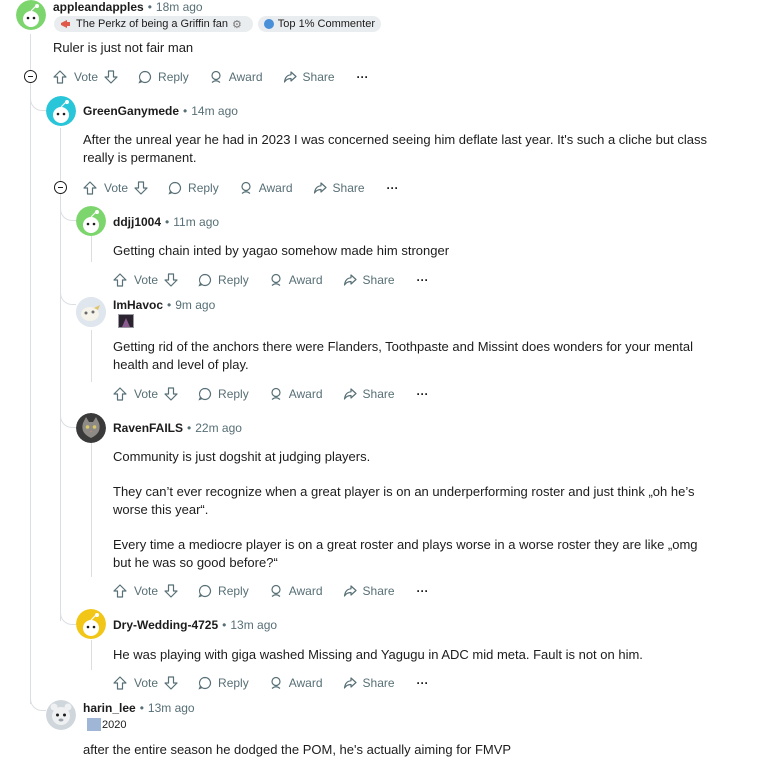 The height and width of the screenshot is (769, 770). I want to click on comment-meta: harin_lee • 13m ago, so click(139, 708).